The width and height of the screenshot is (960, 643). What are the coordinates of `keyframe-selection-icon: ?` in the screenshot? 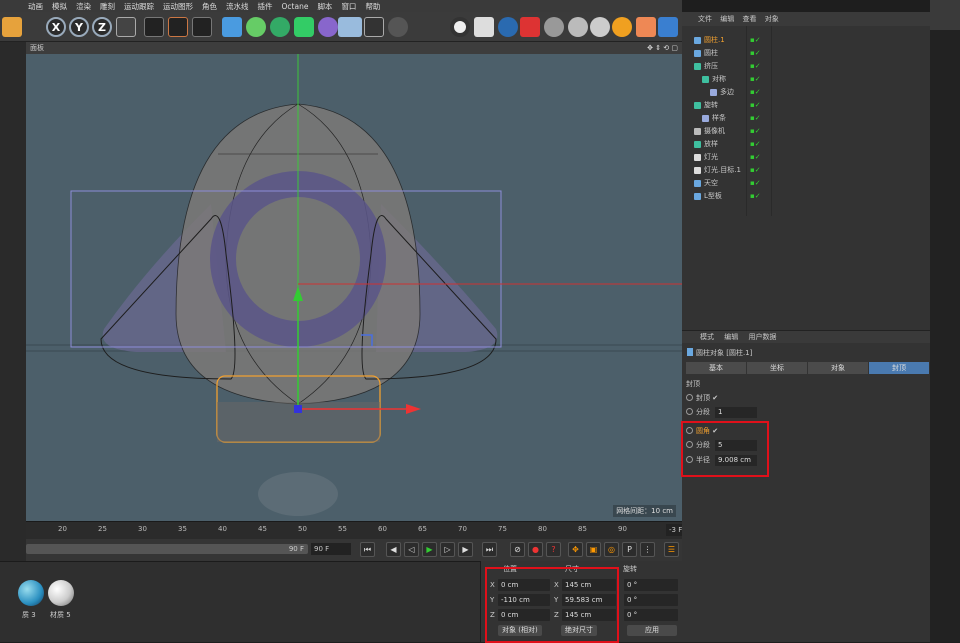 It's located at (553, 549).